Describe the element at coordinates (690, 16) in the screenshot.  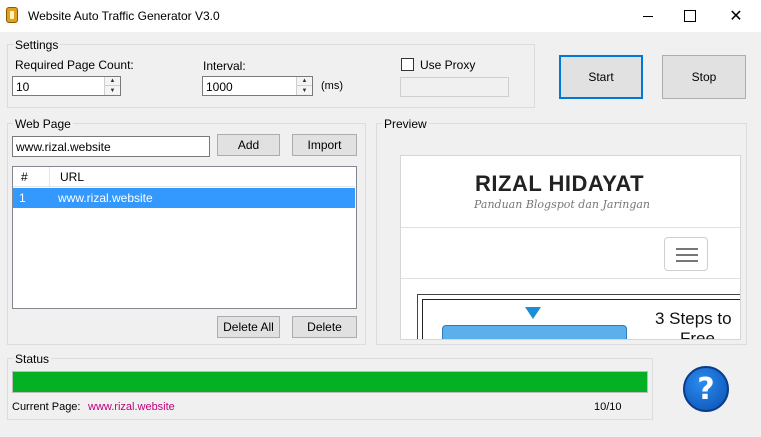
I see `maximize-button` at that location.